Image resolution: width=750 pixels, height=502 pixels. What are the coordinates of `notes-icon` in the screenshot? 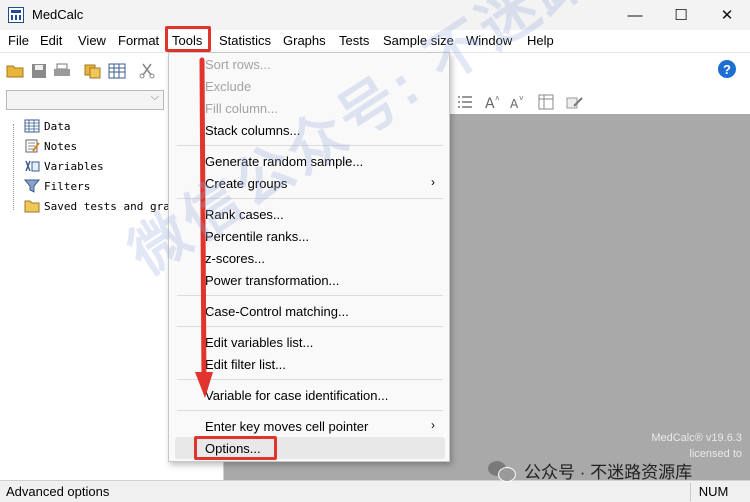 It's located at (32, 146).